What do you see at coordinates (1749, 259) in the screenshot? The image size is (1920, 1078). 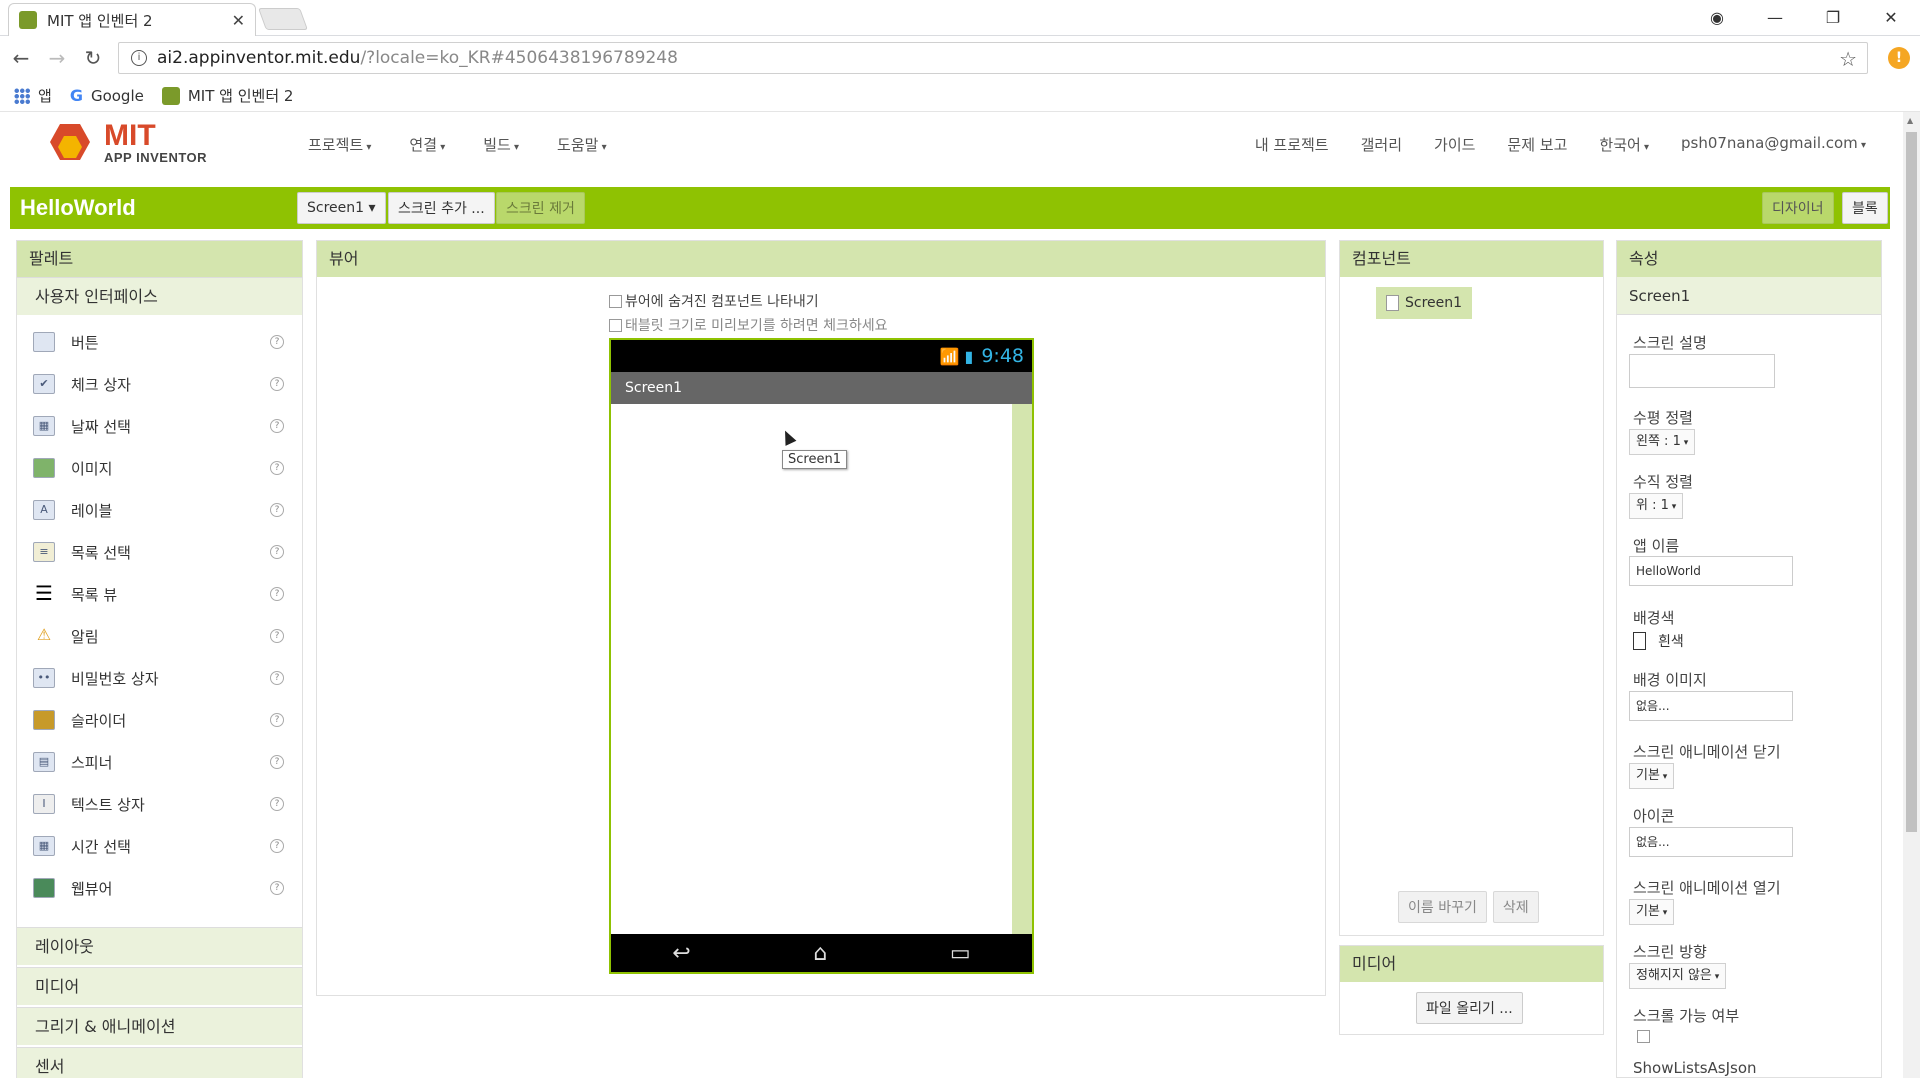 I see `properties-title: 속성` at bounding box center [1749, 259].